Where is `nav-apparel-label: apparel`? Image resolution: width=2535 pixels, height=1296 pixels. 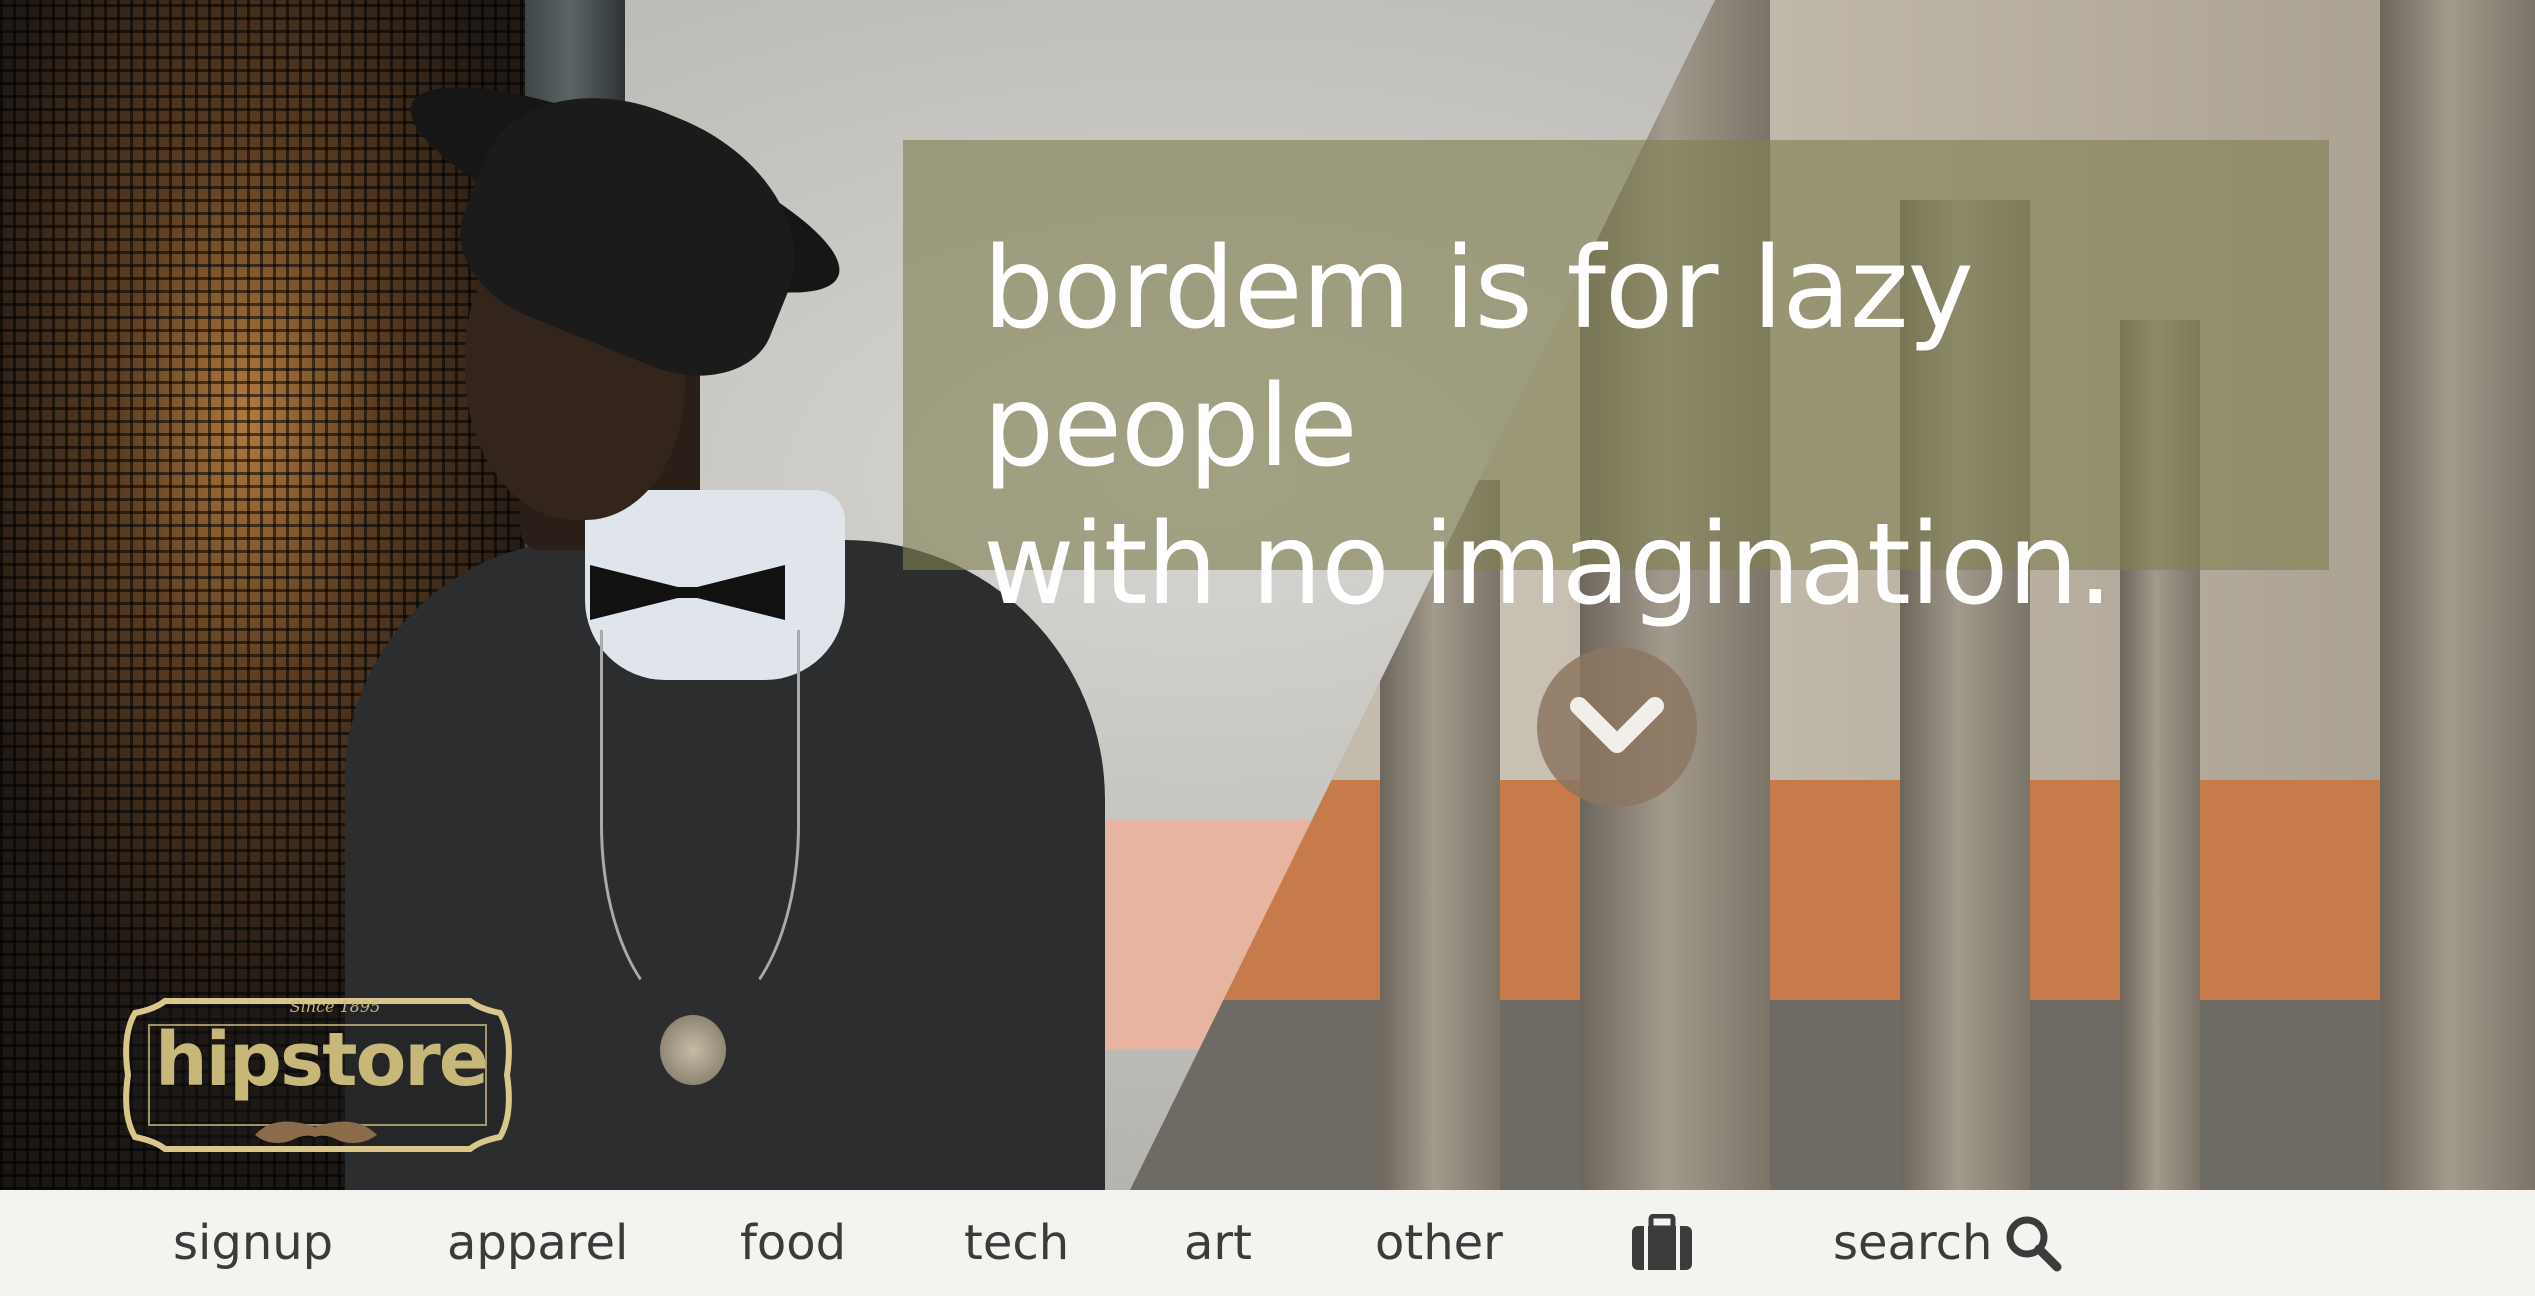 nav-apparel-label: apparel is located at coordinates (538, 1243).